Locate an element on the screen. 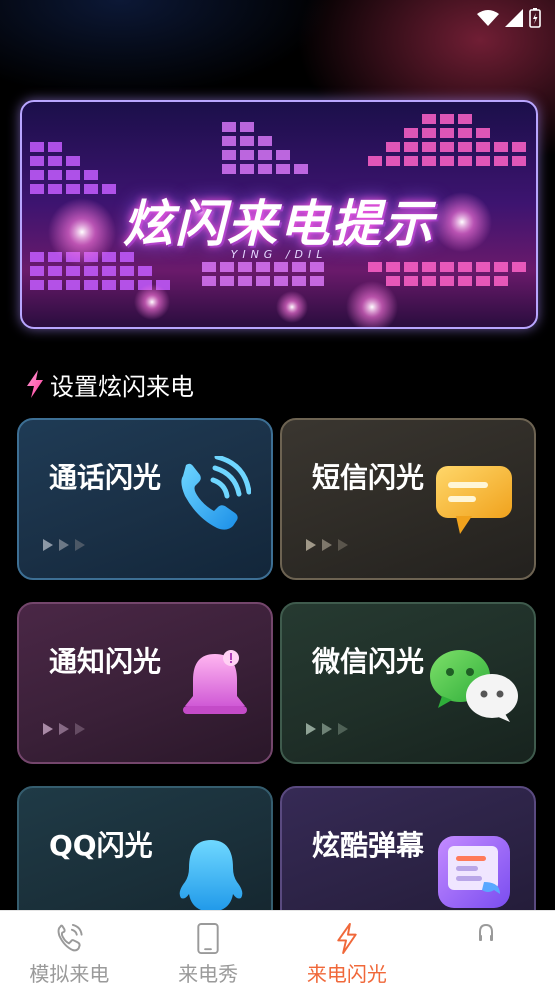  banner-subtitle: YING /DIL is located at coordinates (279, 254).